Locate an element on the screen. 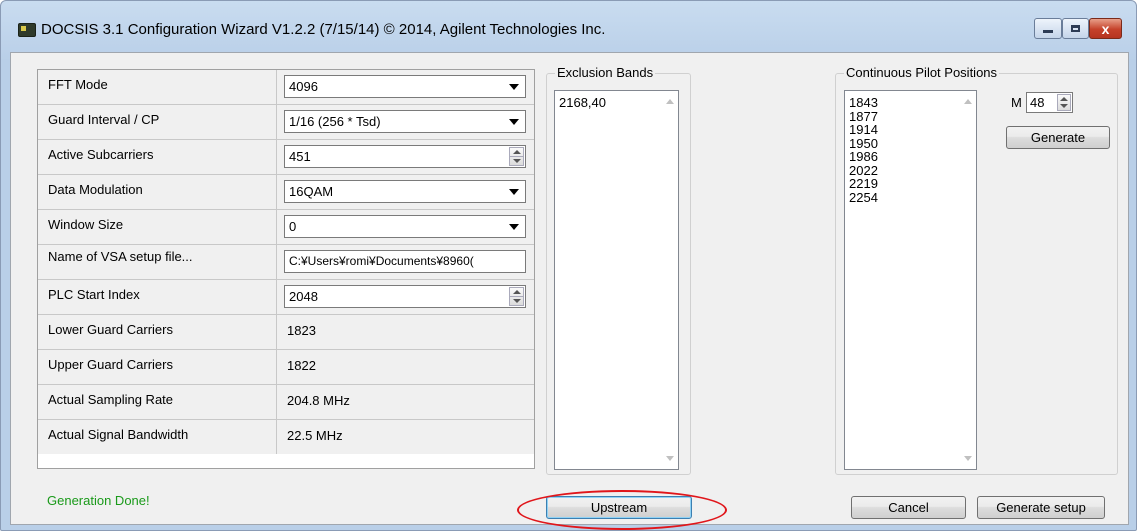 Image resolution: width=1137 pixels, height=531 pixels. plc-start-index-label: PLC Start Index is located at coordinates (157, 297).